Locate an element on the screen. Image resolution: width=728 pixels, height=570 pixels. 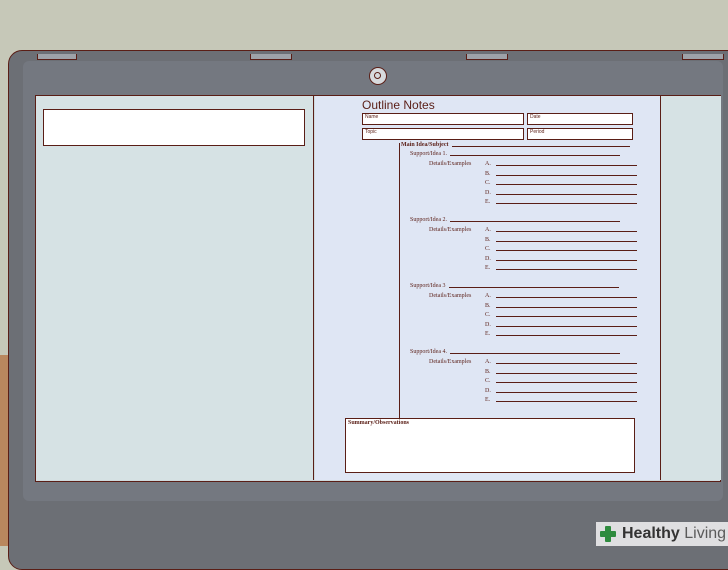
lid-tab-left is located at coordinates (57, 57).